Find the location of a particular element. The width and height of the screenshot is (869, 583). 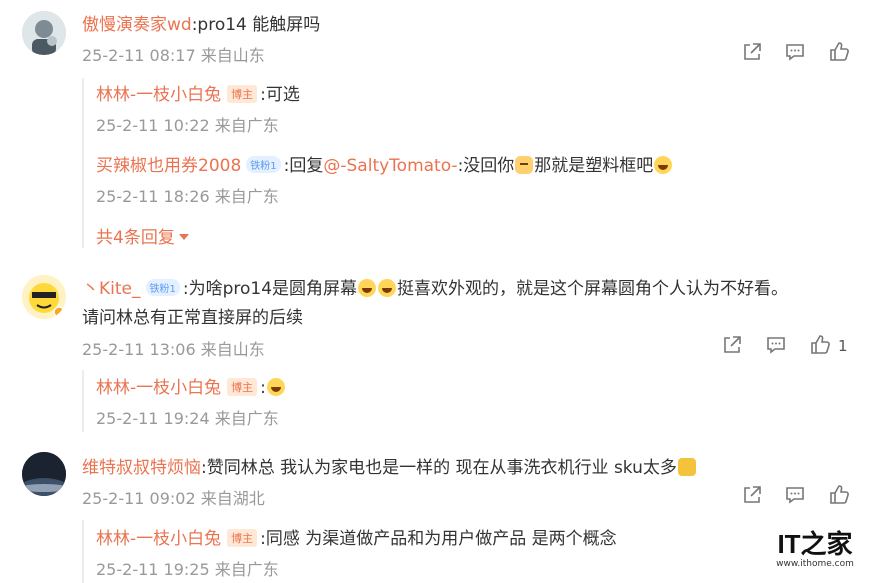

comment-body: :赞同林总 我认为家电也是一样的 现在从事洗衣机行业 sku太多 is located at coordinates (439, 468).